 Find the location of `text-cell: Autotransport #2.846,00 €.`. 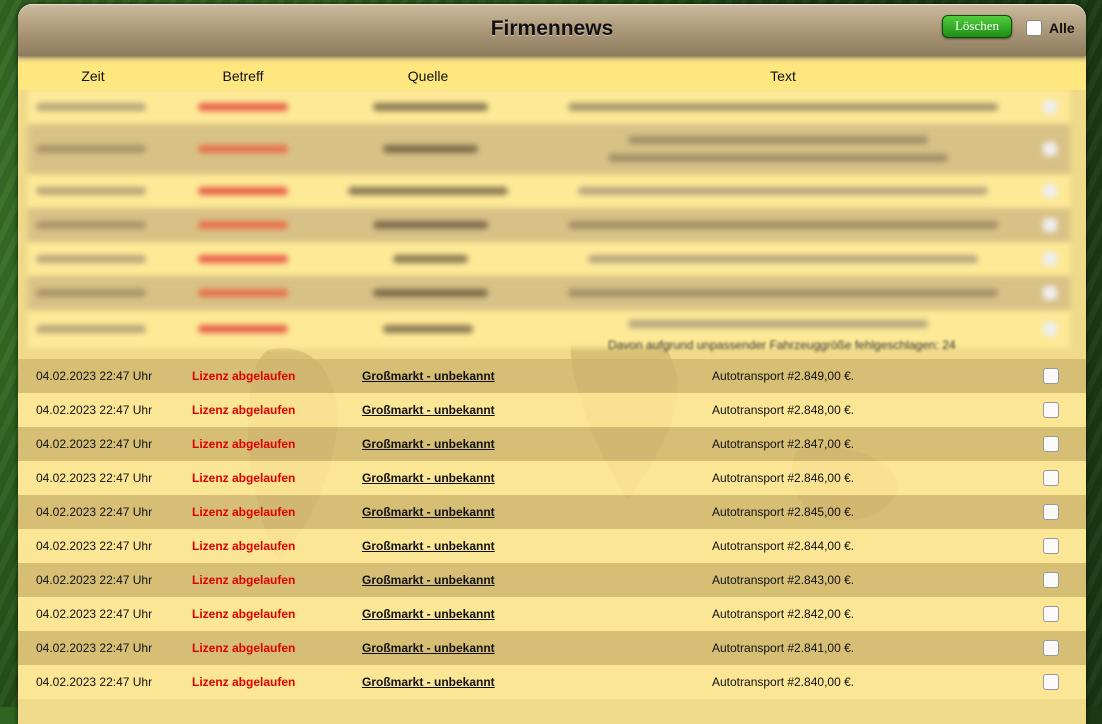

text-cell: Autotransport #2.846,00 €. is located at coordinates (783, 478).